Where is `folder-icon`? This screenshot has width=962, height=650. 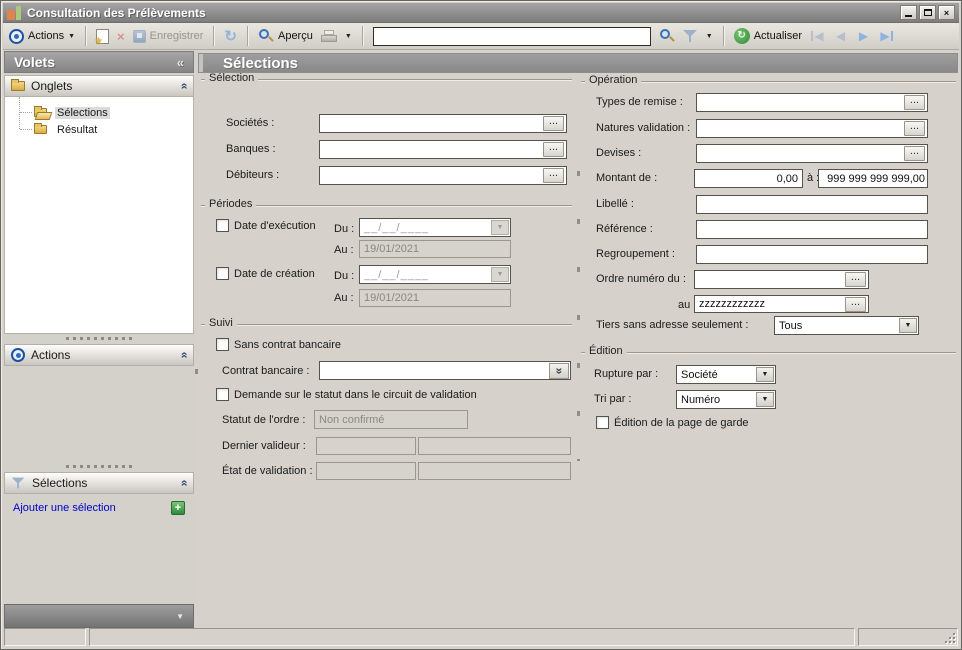
folder-icon is located at coordinates (18, 85).